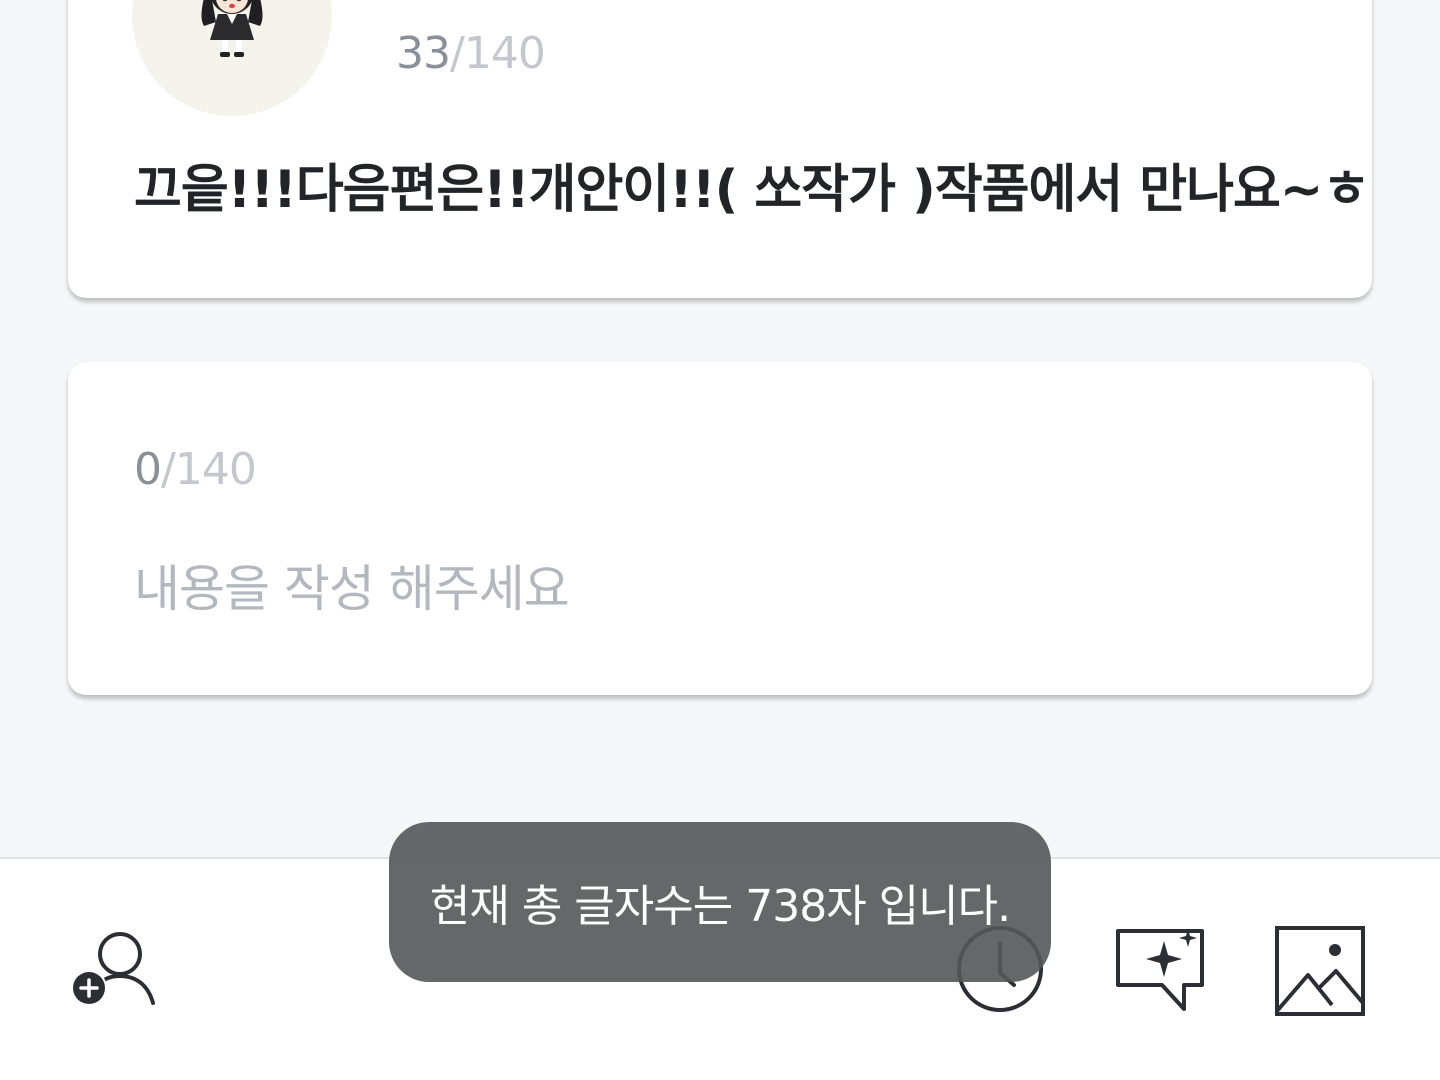 This screenshot has width=1440, height=1080. What do you see at coordinates (752, 190) in the screenshot?
I see `post-text: 끄읕!!!다음편은!!개안이!!( 쏘작가 )작품에서 만나요~ㅎ` at bounding box center [752, 190].